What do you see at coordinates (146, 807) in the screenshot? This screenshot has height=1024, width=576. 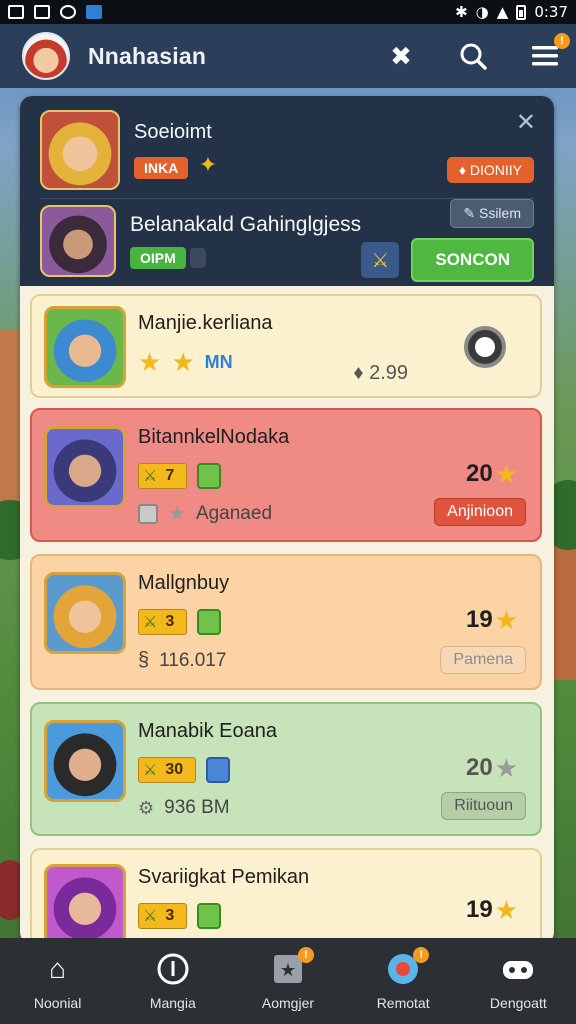 I see `gear-icon: ⚙` at bounding box center [146, 807].